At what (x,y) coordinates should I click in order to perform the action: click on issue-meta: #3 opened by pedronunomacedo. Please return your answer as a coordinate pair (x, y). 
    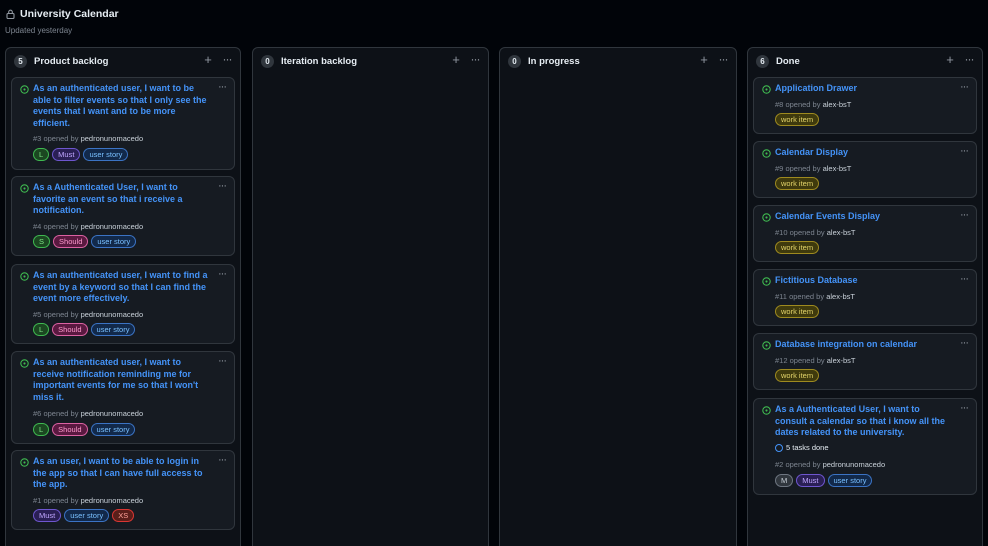
    Looking at the image, I should click on (88, 138).